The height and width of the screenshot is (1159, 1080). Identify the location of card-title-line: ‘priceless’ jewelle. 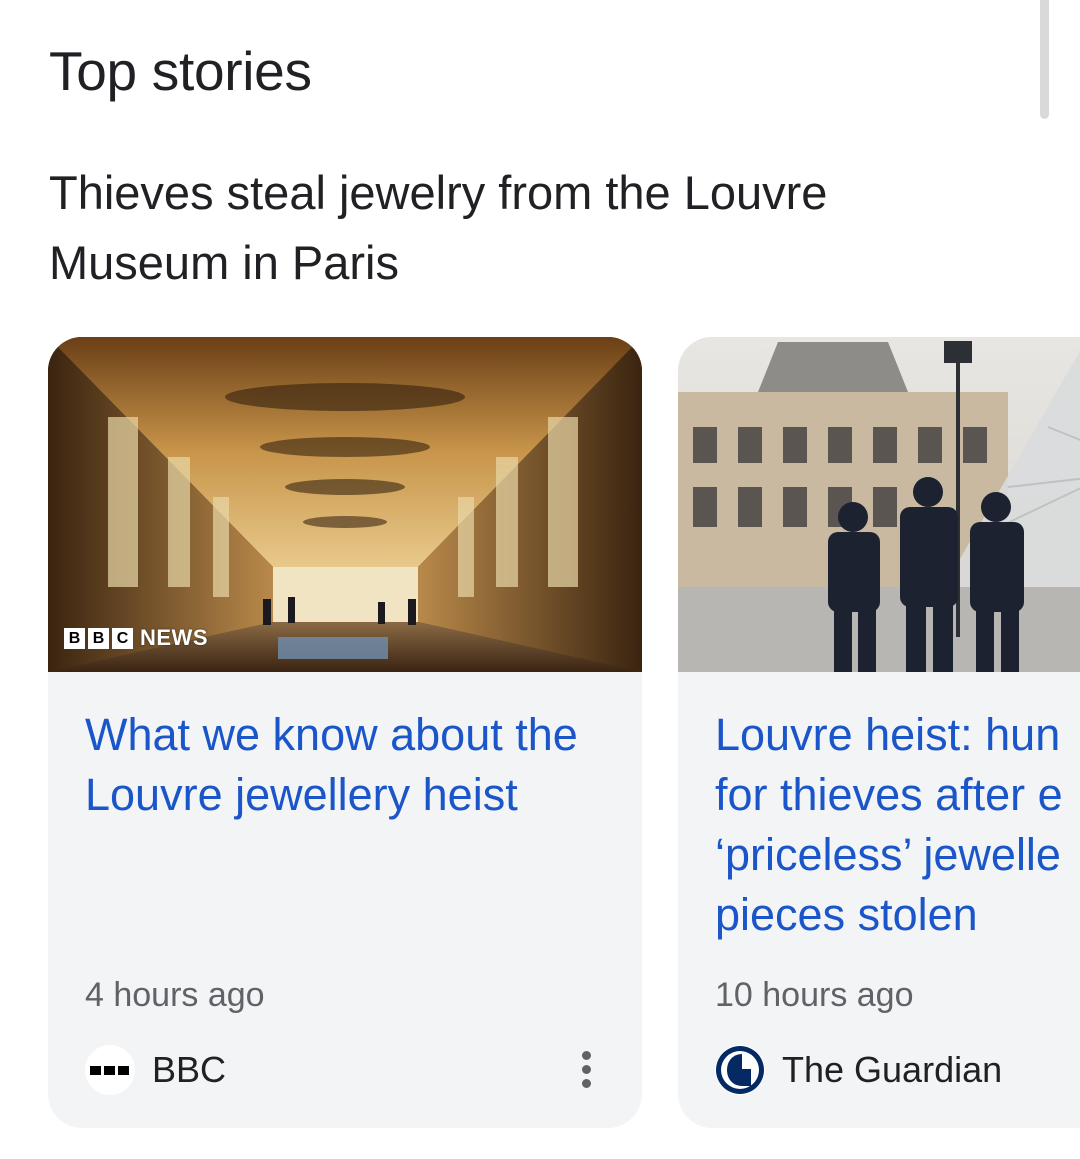
(888, 854).